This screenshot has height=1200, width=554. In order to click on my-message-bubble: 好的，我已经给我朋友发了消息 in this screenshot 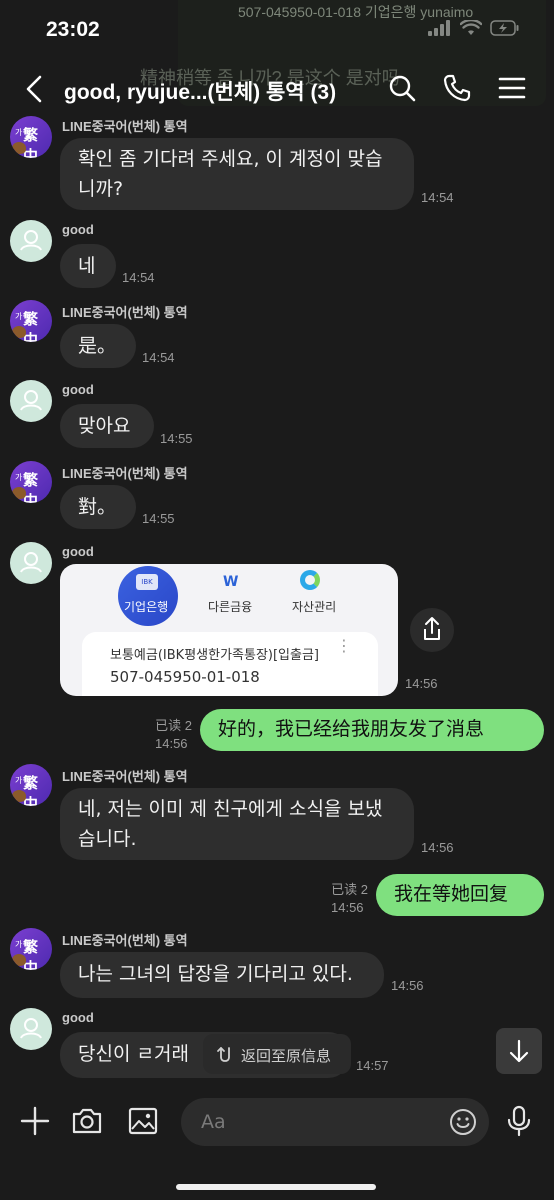, I will do `click(372, 730)`.